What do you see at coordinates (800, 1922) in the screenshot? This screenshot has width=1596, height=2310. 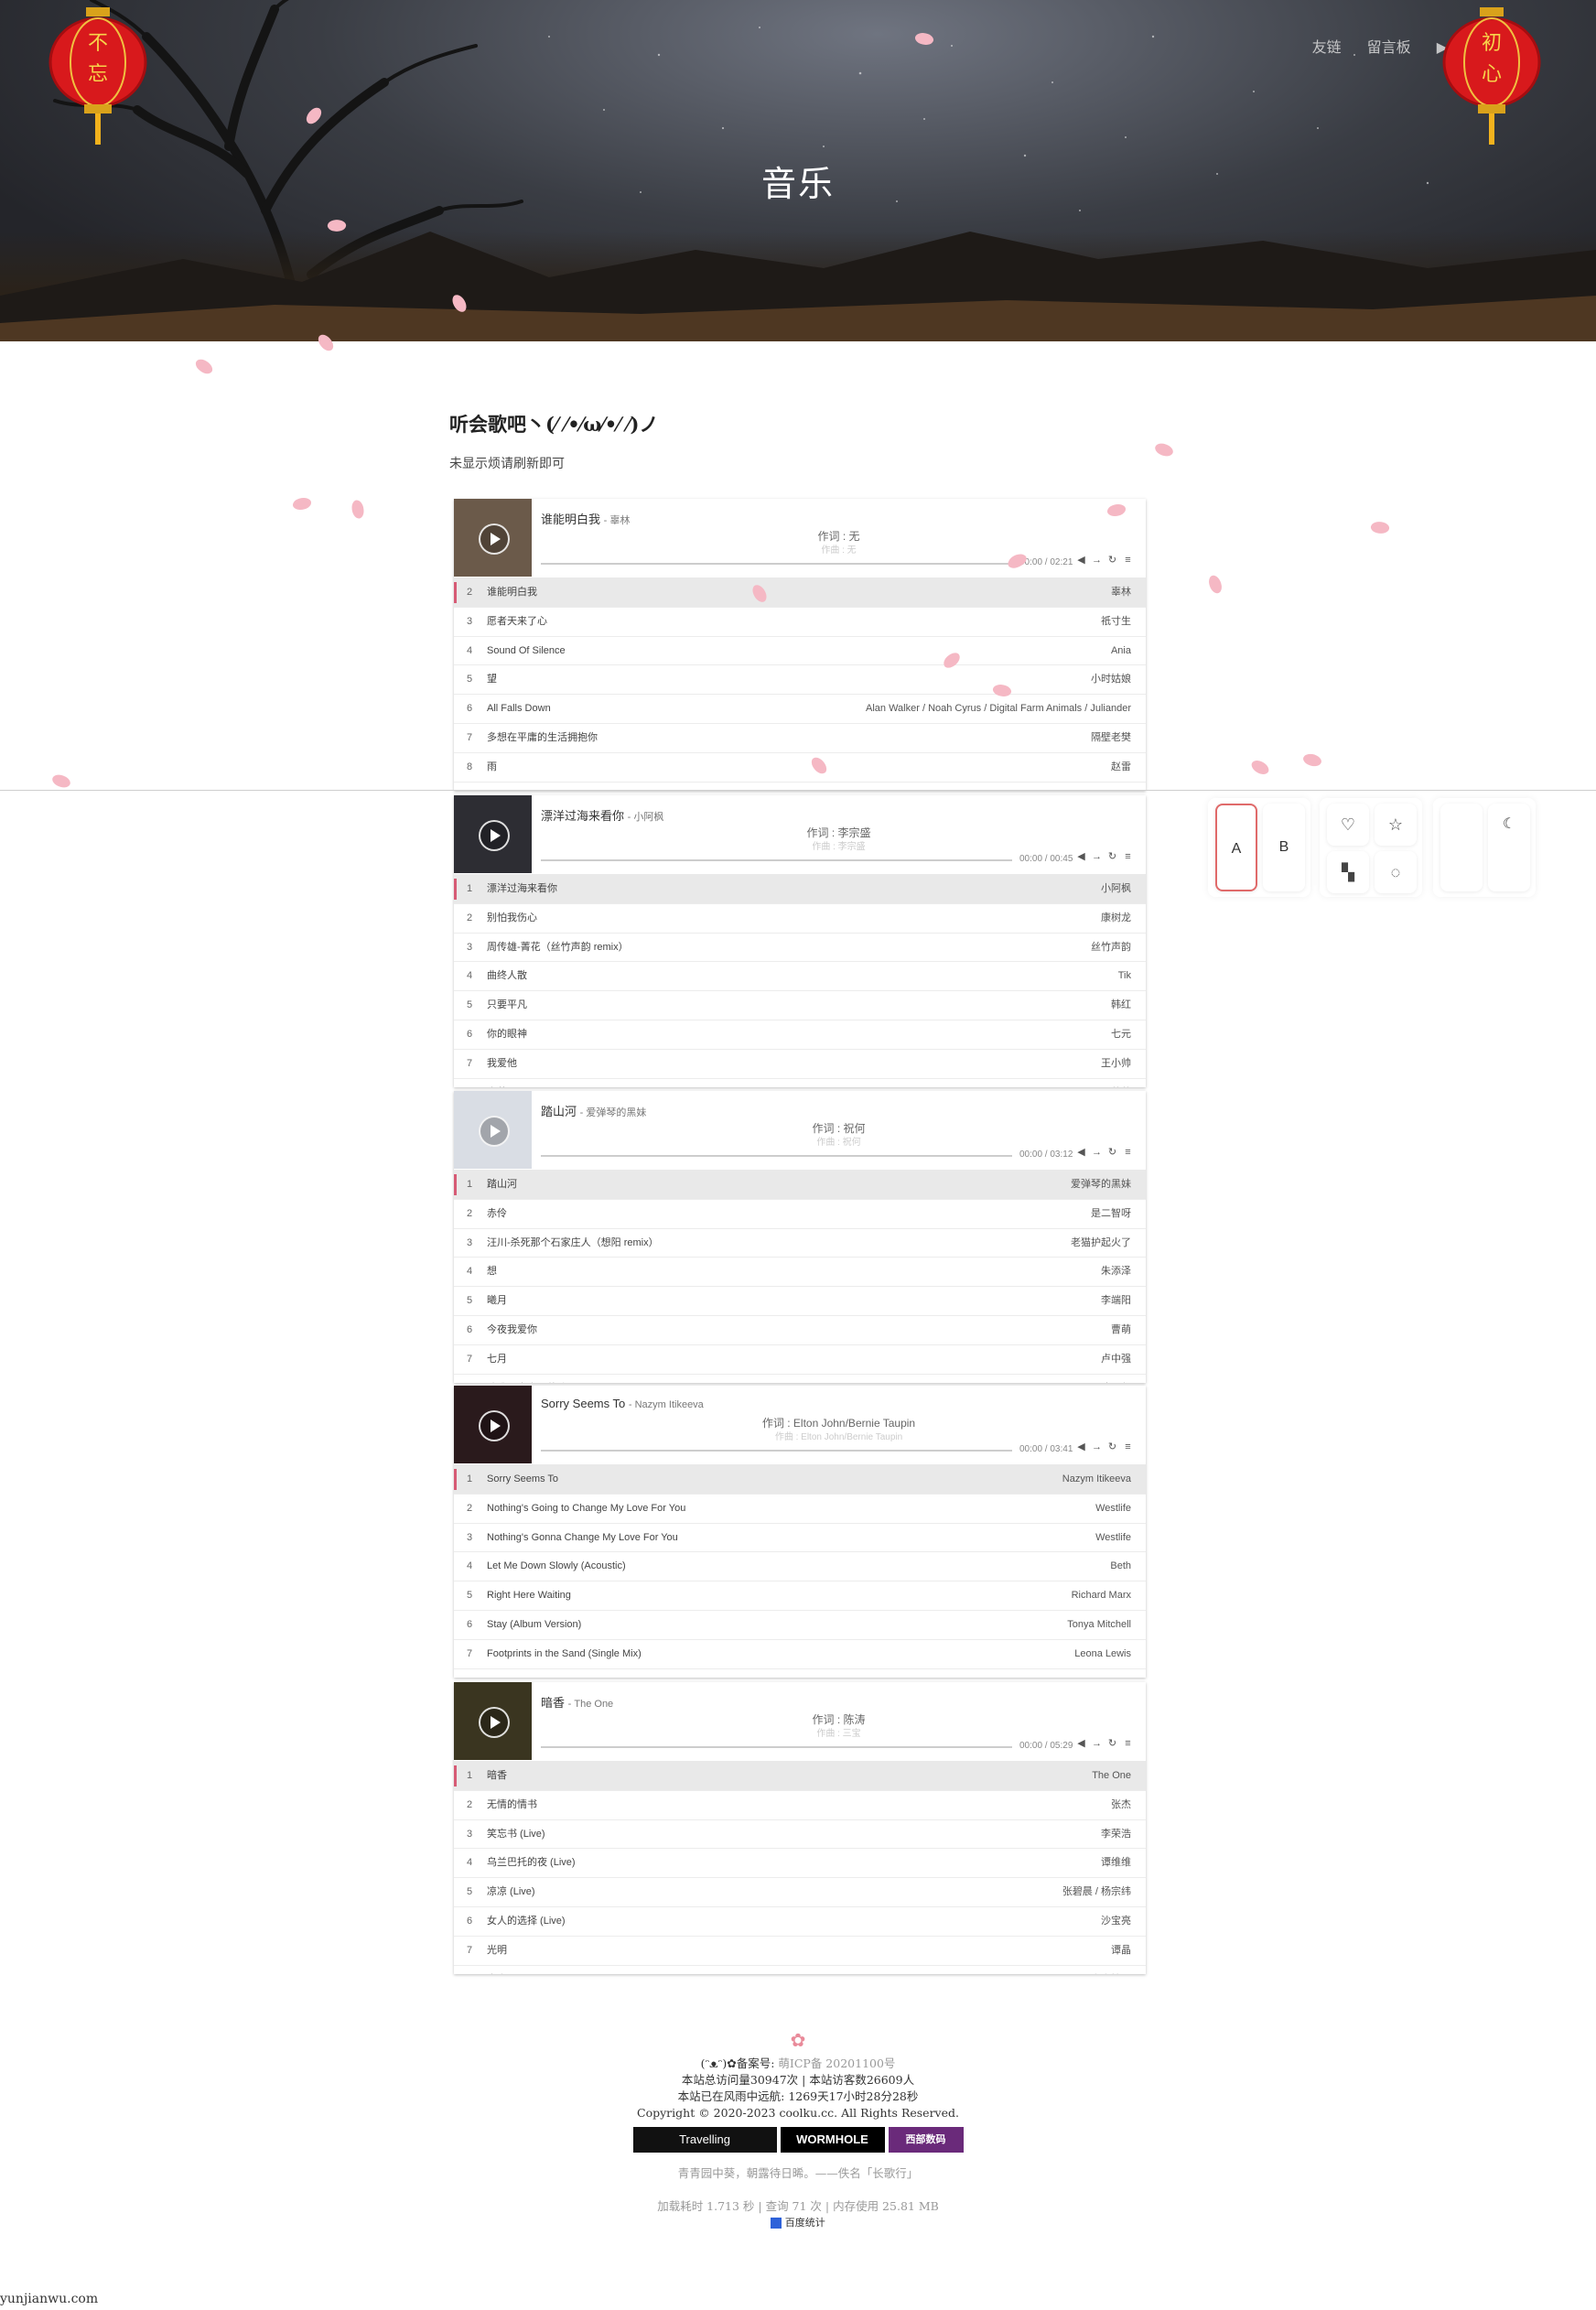 I see `playlist-item: 6 女人的选择 (Live) 沙宝亮` at bounding box center [800, 1922].